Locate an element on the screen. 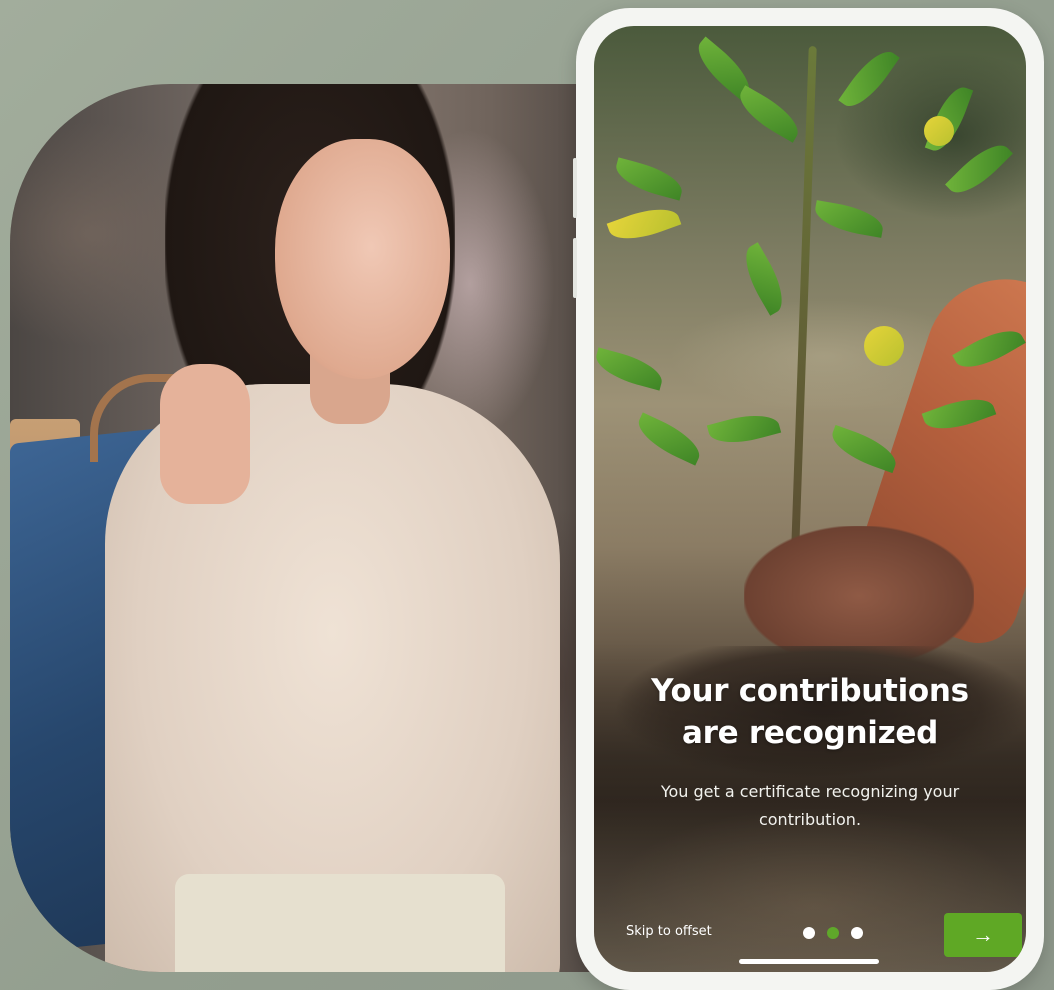 The height and width of the screenshot is (990, 1054). next-button: → is located at coordinates (983, 935).